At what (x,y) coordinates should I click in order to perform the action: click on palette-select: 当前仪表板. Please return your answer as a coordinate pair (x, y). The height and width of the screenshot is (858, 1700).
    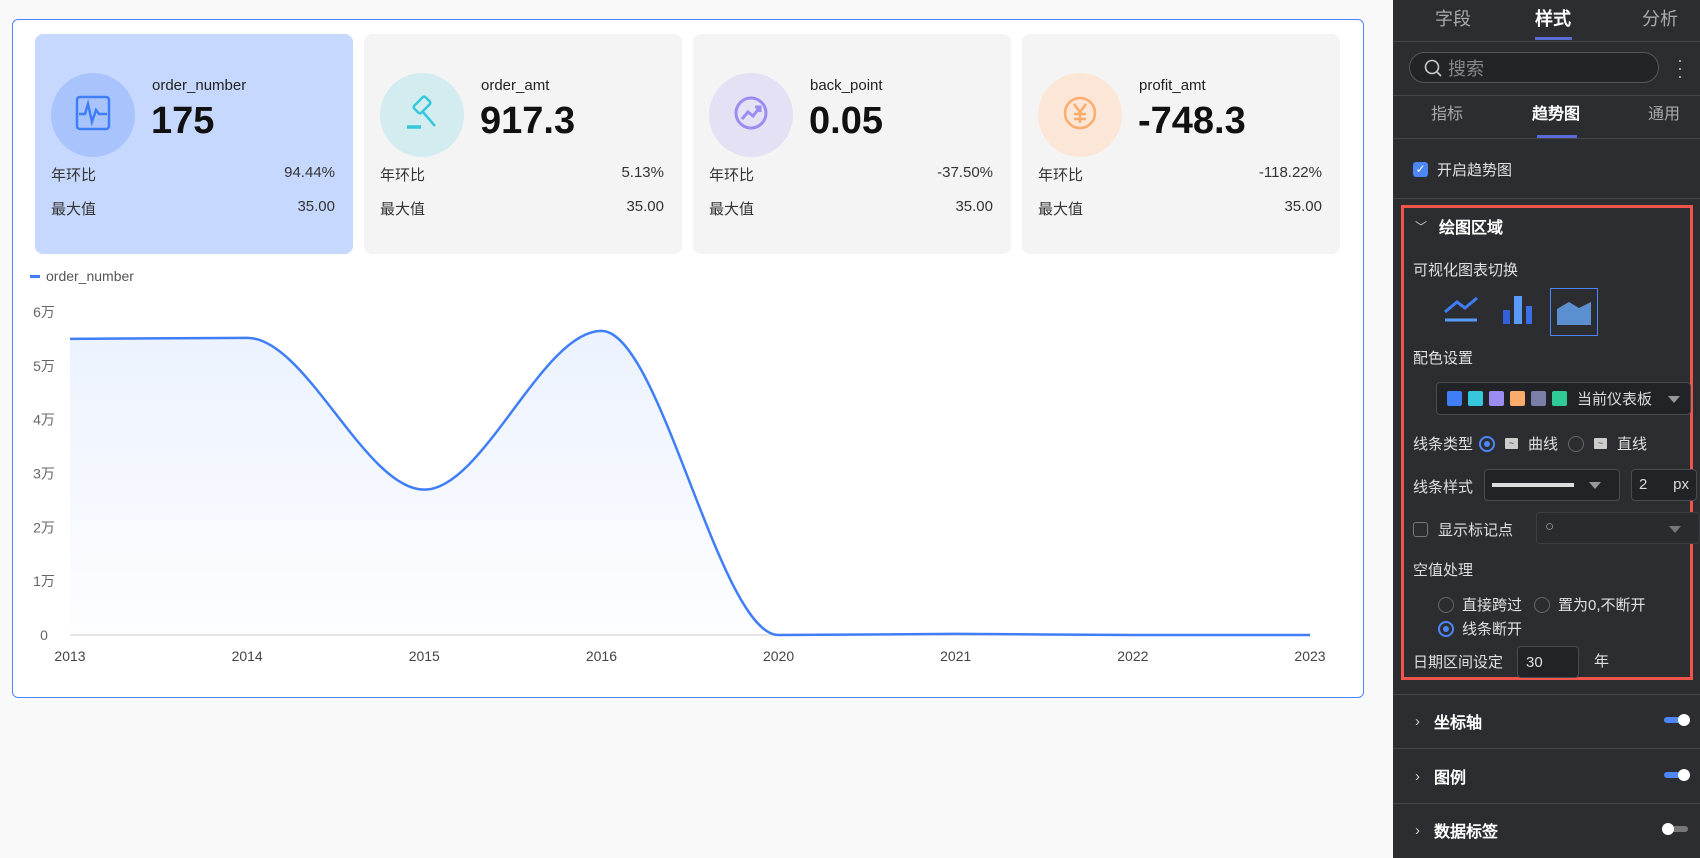
    Looking at the image, I should click on (1563, 398).